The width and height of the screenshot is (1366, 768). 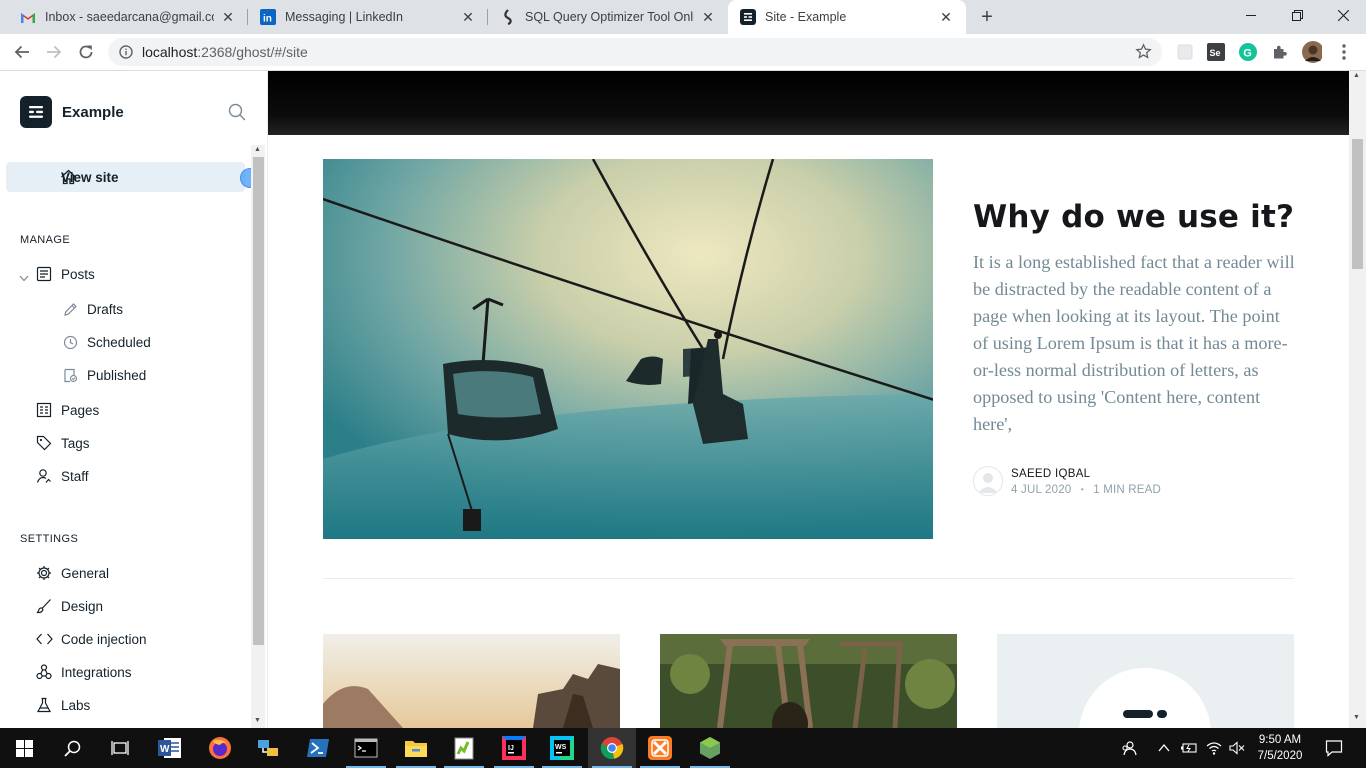 I want to click on staff-label: Staff, so click(x=75, y=476).